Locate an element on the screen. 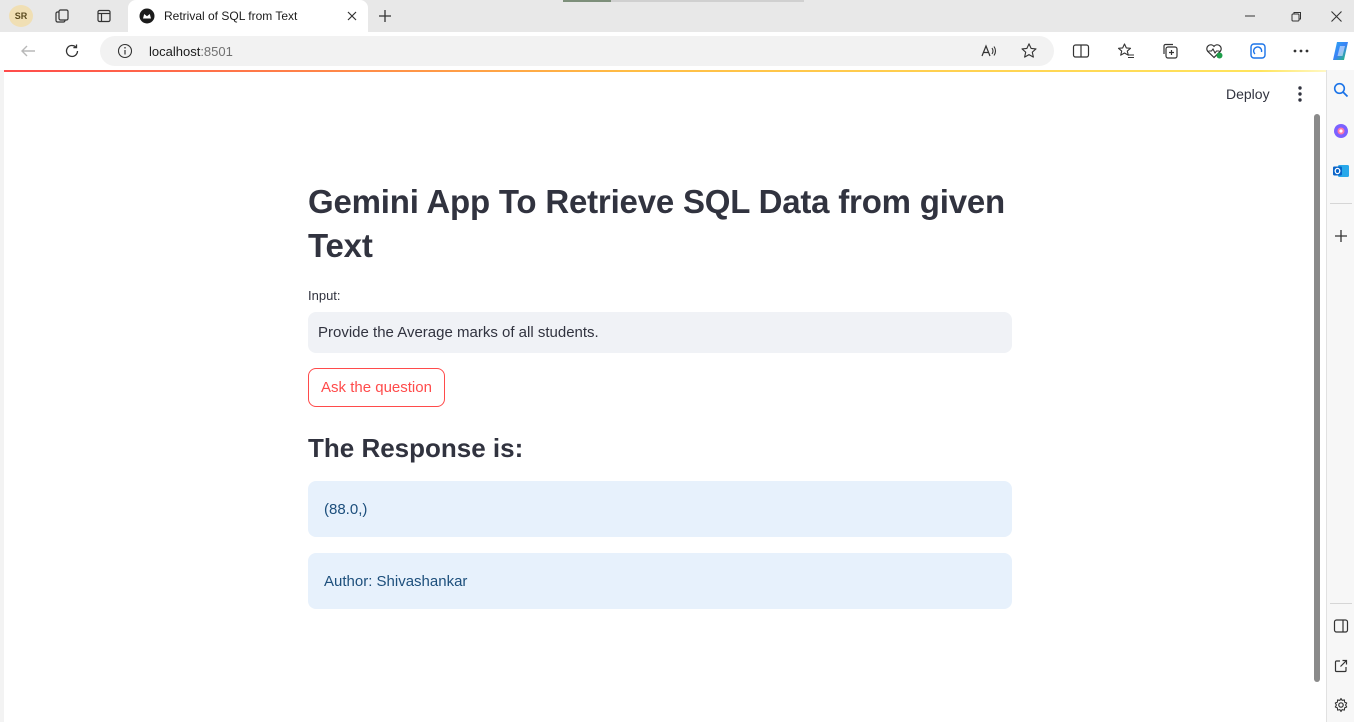 The image size is (1354, 722). address-port: :8501 is located at coordinates (216, 51).